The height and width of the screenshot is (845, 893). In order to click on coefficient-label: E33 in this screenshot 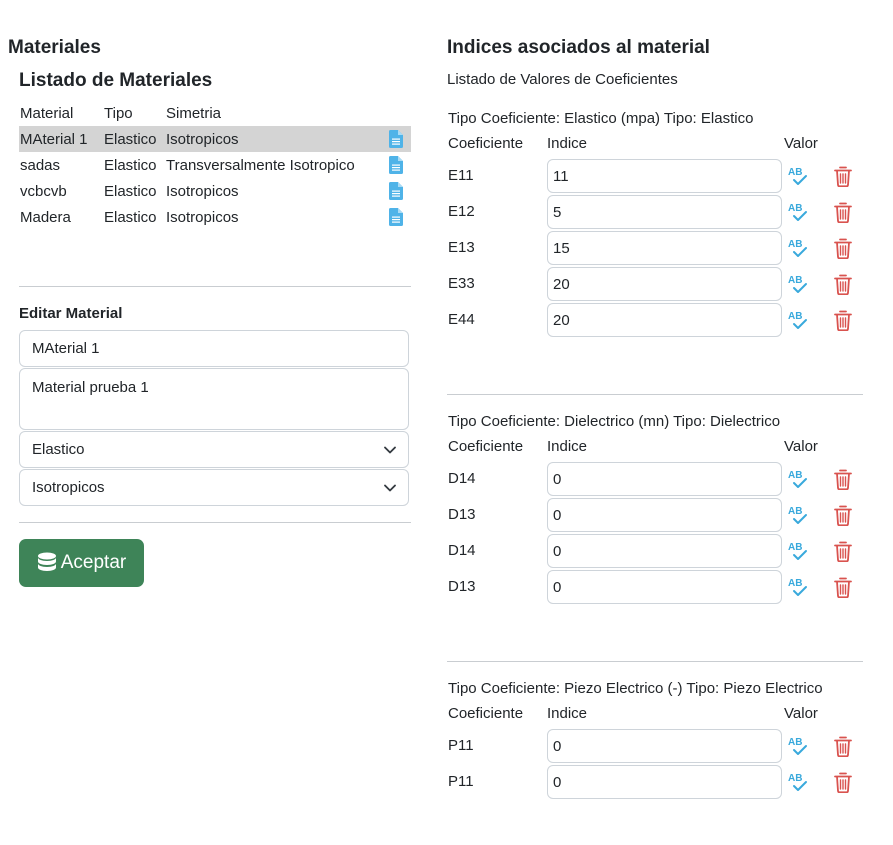, I will do `click(461, 283)`.